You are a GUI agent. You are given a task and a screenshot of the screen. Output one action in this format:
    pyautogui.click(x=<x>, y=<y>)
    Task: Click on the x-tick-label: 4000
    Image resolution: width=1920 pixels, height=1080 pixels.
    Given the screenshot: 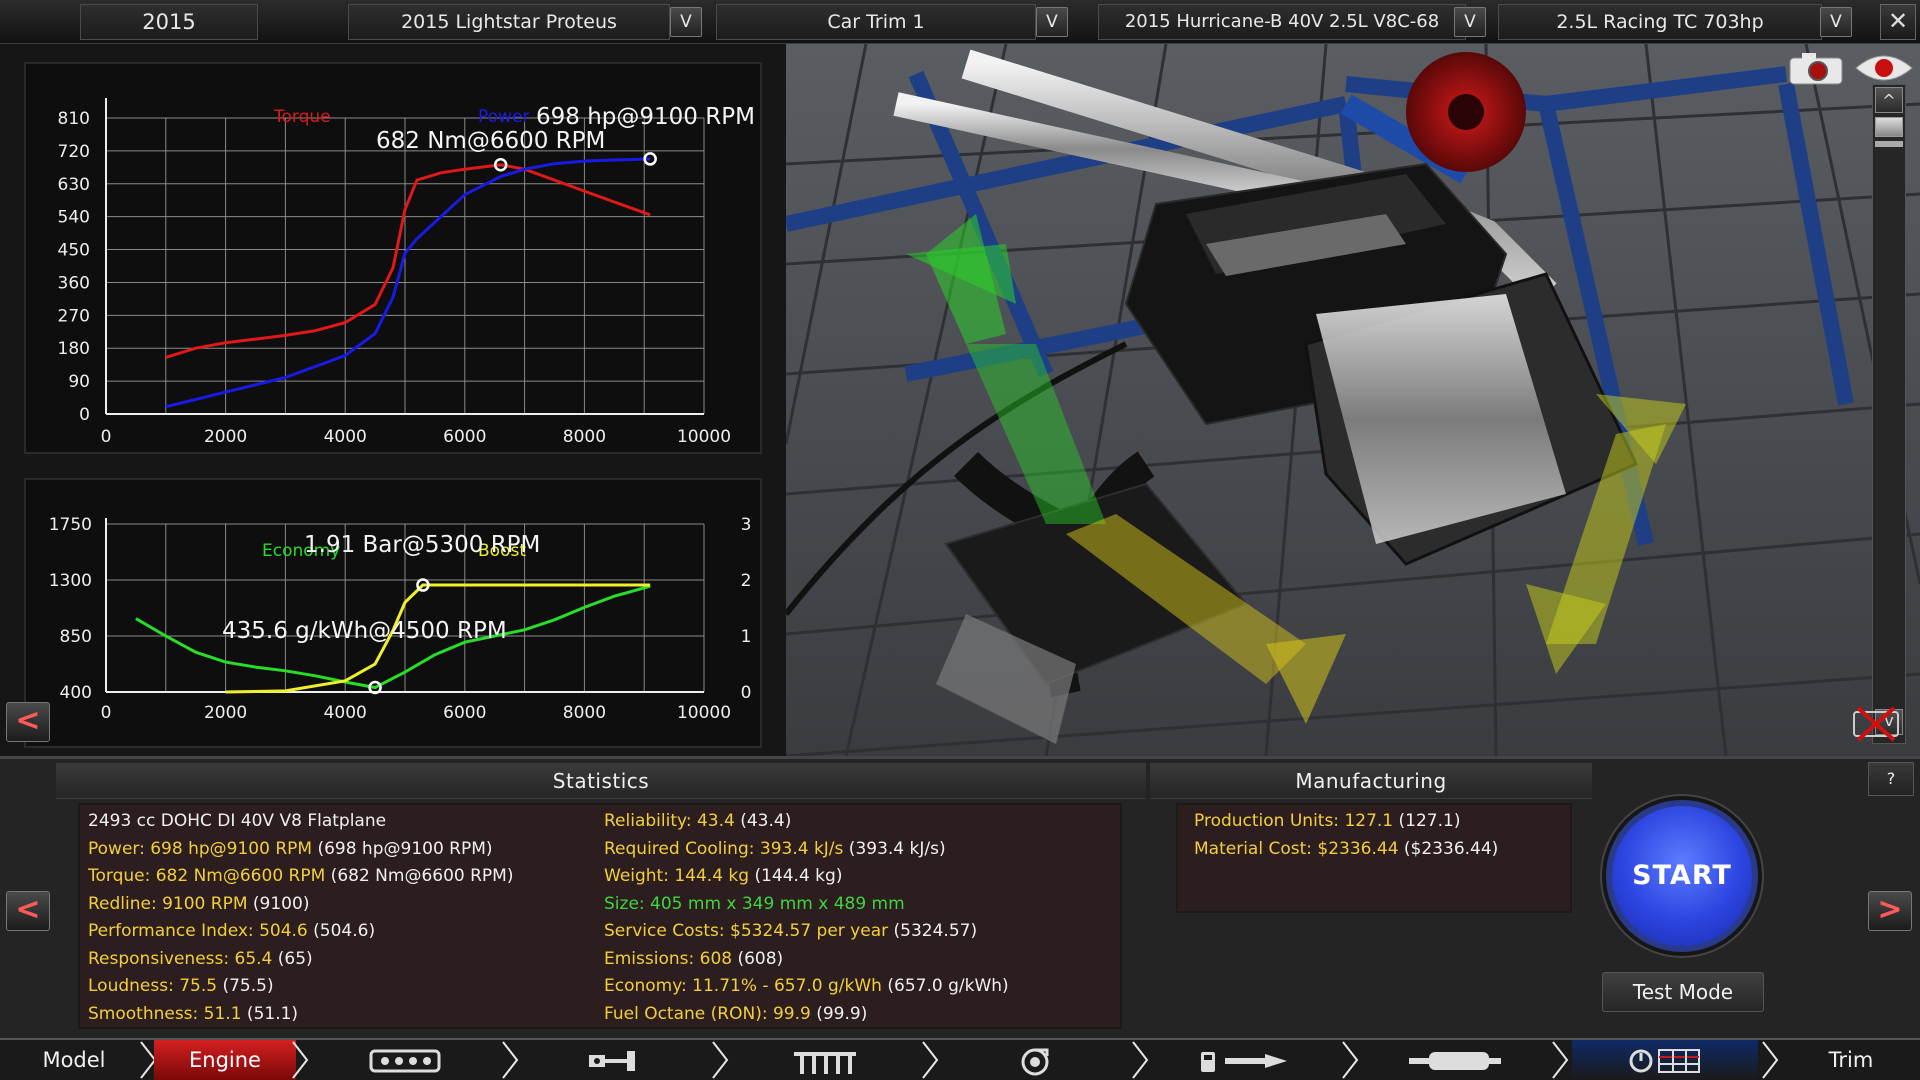 What is the action you would take?
    pyautogui.click(x=345, y=437)
    